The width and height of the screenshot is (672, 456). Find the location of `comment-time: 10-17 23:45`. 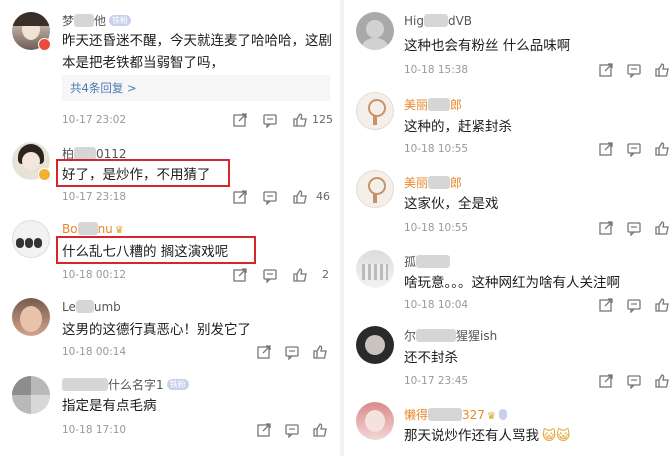

comment-time: 10-17 23:45 is located at coordinates (436, 381).